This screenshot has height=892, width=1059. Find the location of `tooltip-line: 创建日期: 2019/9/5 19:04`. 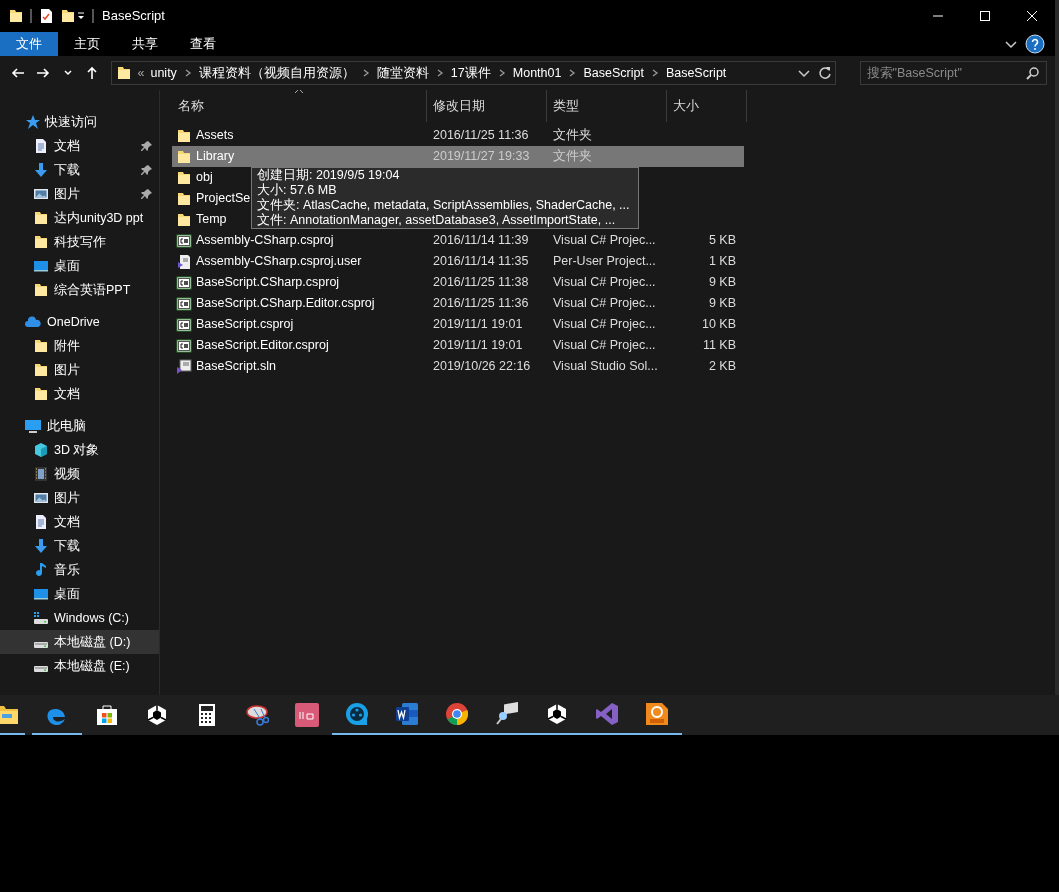

tooltip-line: 创建日期: 2019/9/5 19:04 is located at coordinates (329, 175).